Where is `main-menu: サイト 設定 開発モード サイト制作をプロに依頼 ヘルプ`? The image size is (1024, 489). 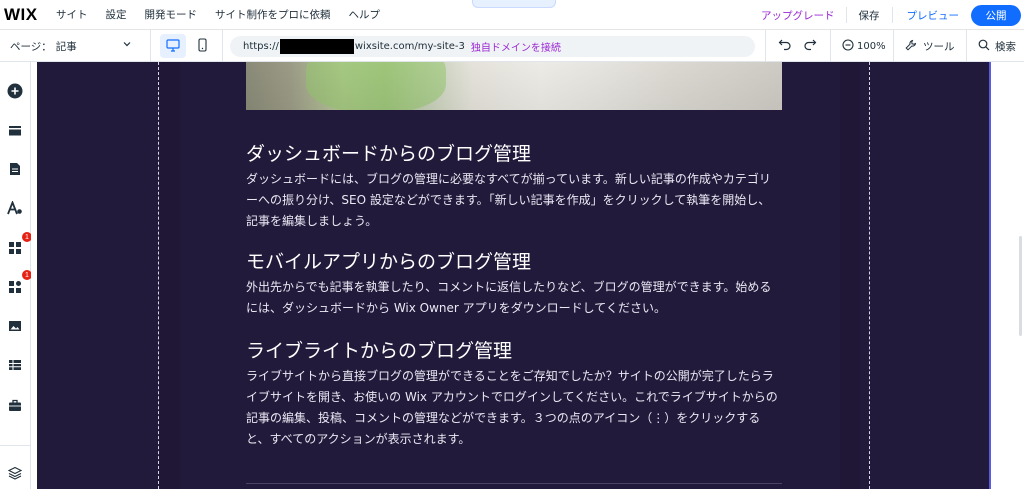 main-menu: サイト 設定 開発モード サイト制作をプロに依頼 ヘルプ is located at coordinates (227, 14).